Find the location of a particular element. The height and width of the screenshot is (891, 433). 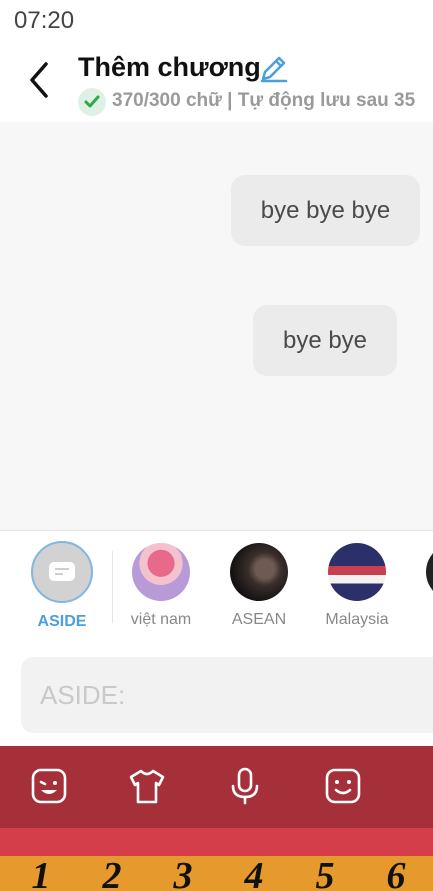

back-button is located at coordinates (40, 80).